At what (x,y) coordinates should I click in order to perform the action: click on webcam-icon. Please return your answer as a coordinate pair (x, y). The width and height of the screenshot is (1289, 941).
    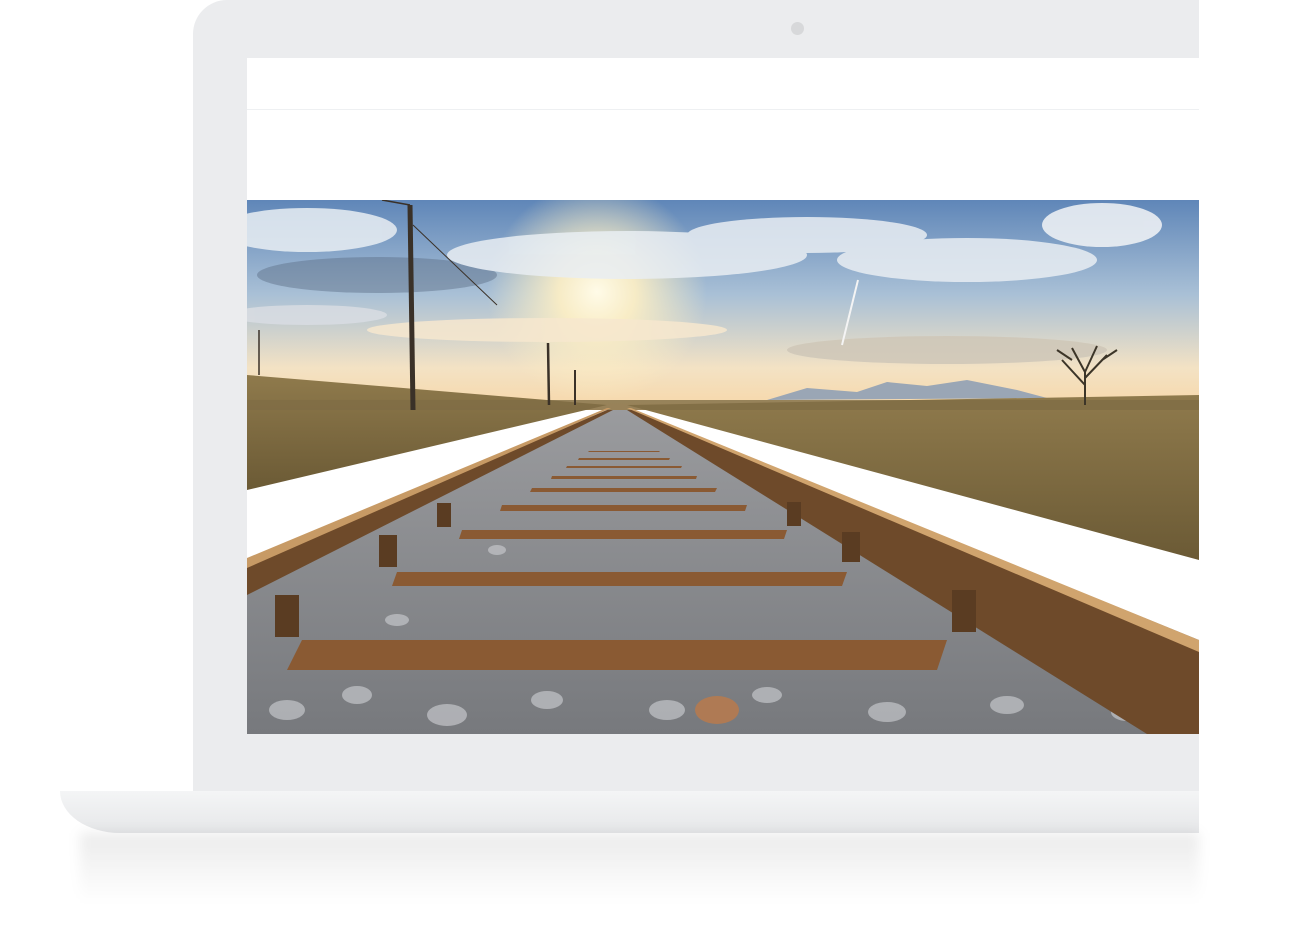
    Looking at the image, I should click on (797, 28).